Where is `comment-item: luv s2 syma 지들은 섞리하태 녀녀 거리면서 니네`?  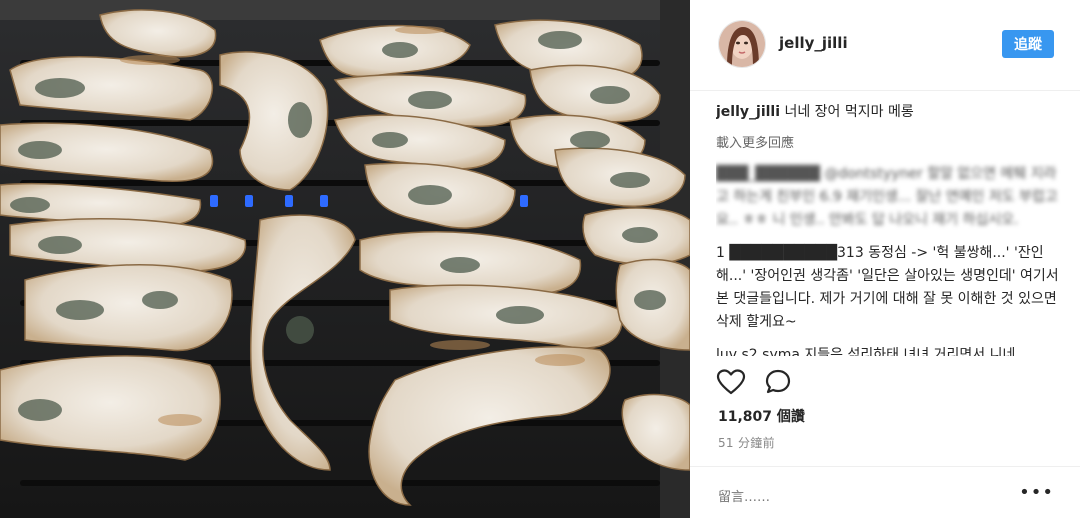 comment-item: luv s2 syma 지들은 섞리하태 녀녀 거리면서 니네 is located at coordinates (888, 350).